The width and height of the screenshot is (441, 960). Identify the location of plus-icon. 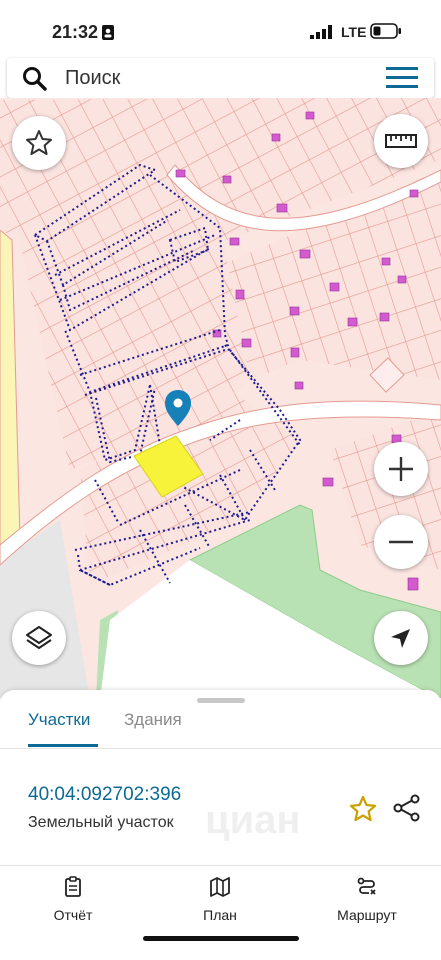
(401, 469).